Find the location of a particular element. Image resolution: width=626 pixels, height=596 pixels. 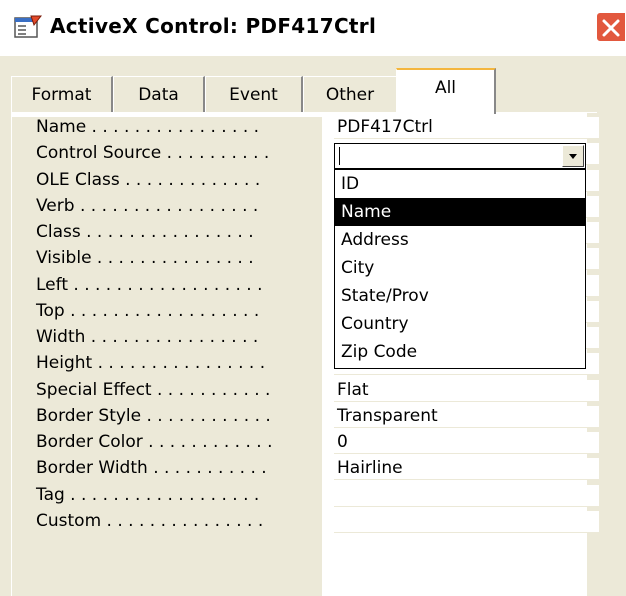

property-label: Tag . . . . . . . . . . . . . . . . . . is located at coordinates (148, 494).